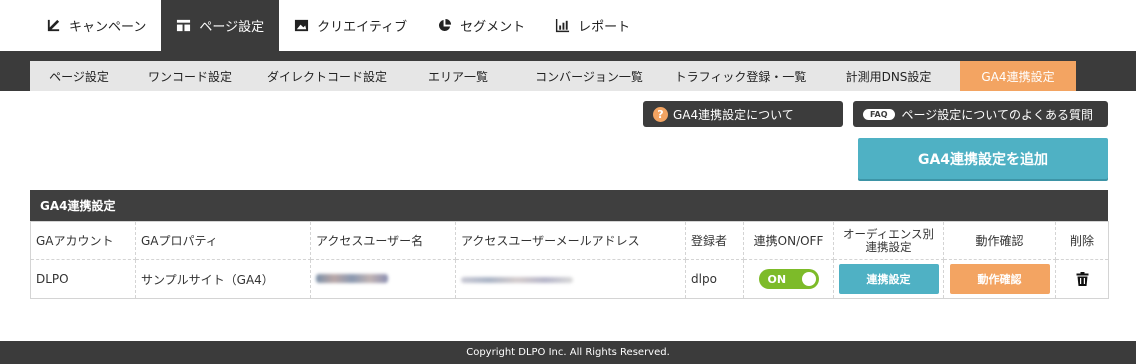 Image resolution: width=1136 pixels, height=364 pixels. What do you see at coordinates (888, 246) in the screenshot?
I see `header-audience-line2: 連携設定` at bounding box center [888, 246].